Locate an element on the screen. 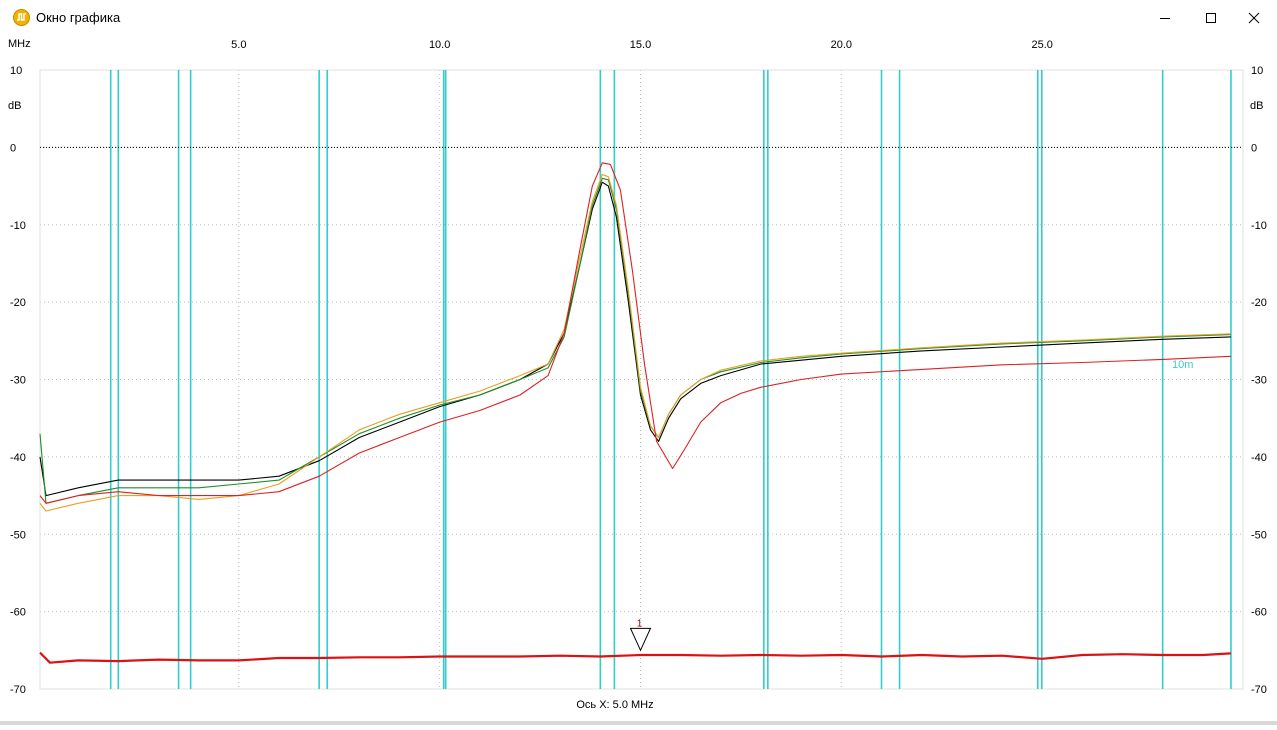  marker-label: 1 is located at coordinates (640, 623).